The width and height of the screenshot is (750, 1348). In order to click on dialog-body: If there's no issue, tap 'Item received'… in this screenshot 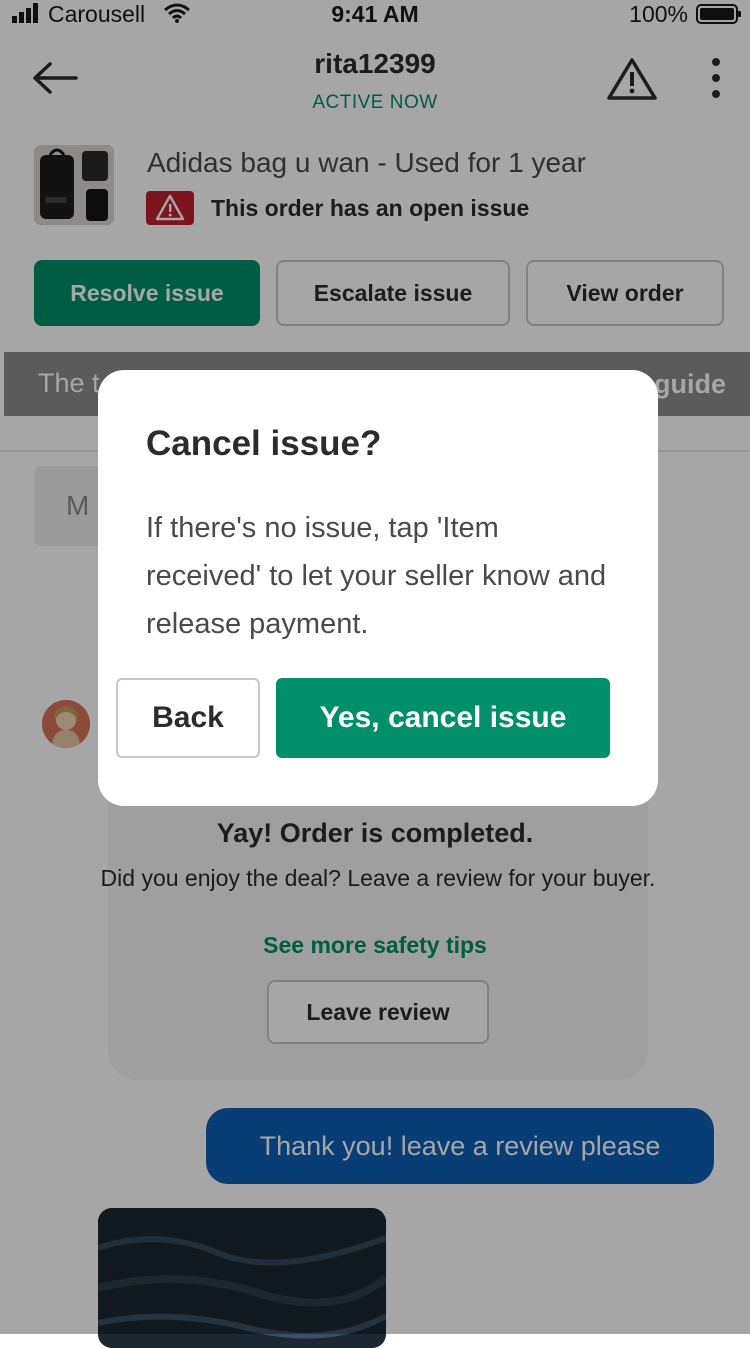, I will do `click(376, 576)`.